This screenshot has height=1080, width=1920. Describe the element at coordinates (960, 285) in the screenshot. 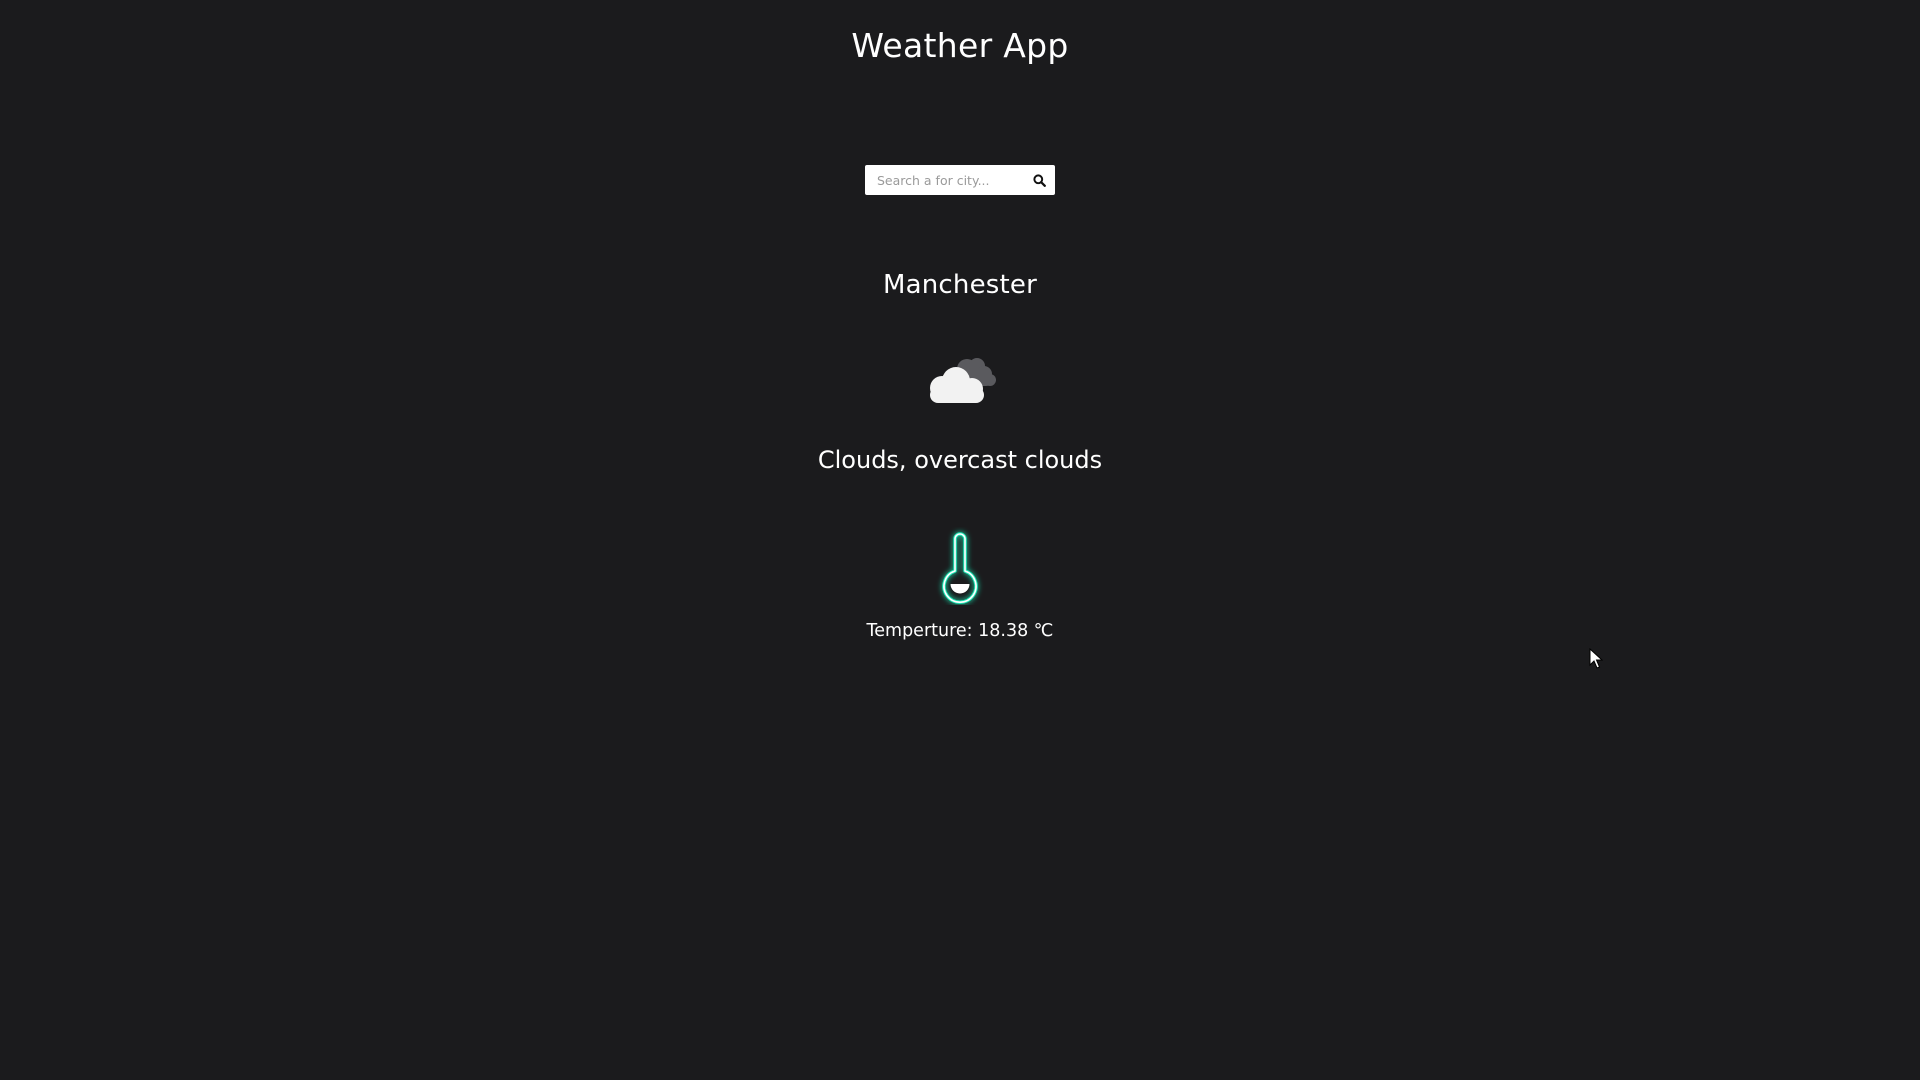

I see `city-name: Manchester` at that location.